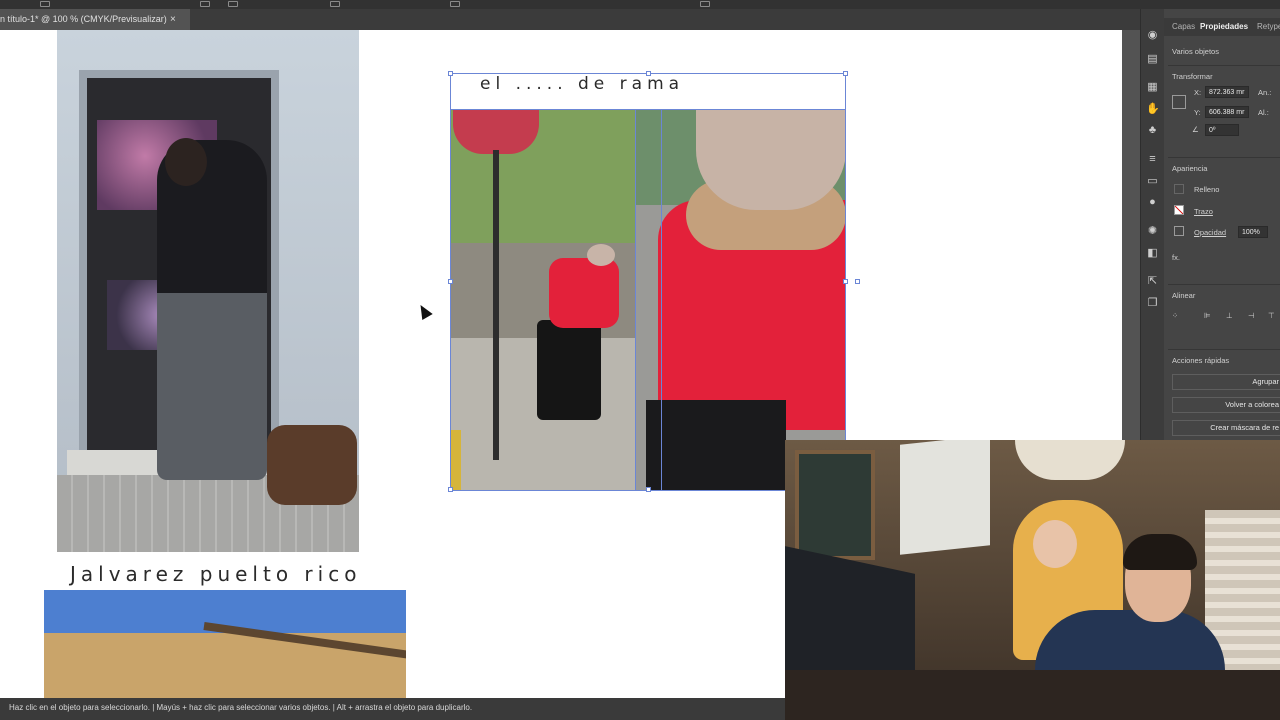 The width and height of the screenshot is (1280, 720). Describe the element at coordinates (456, 460) in the screenshot. I see `photo-curb` at that location.